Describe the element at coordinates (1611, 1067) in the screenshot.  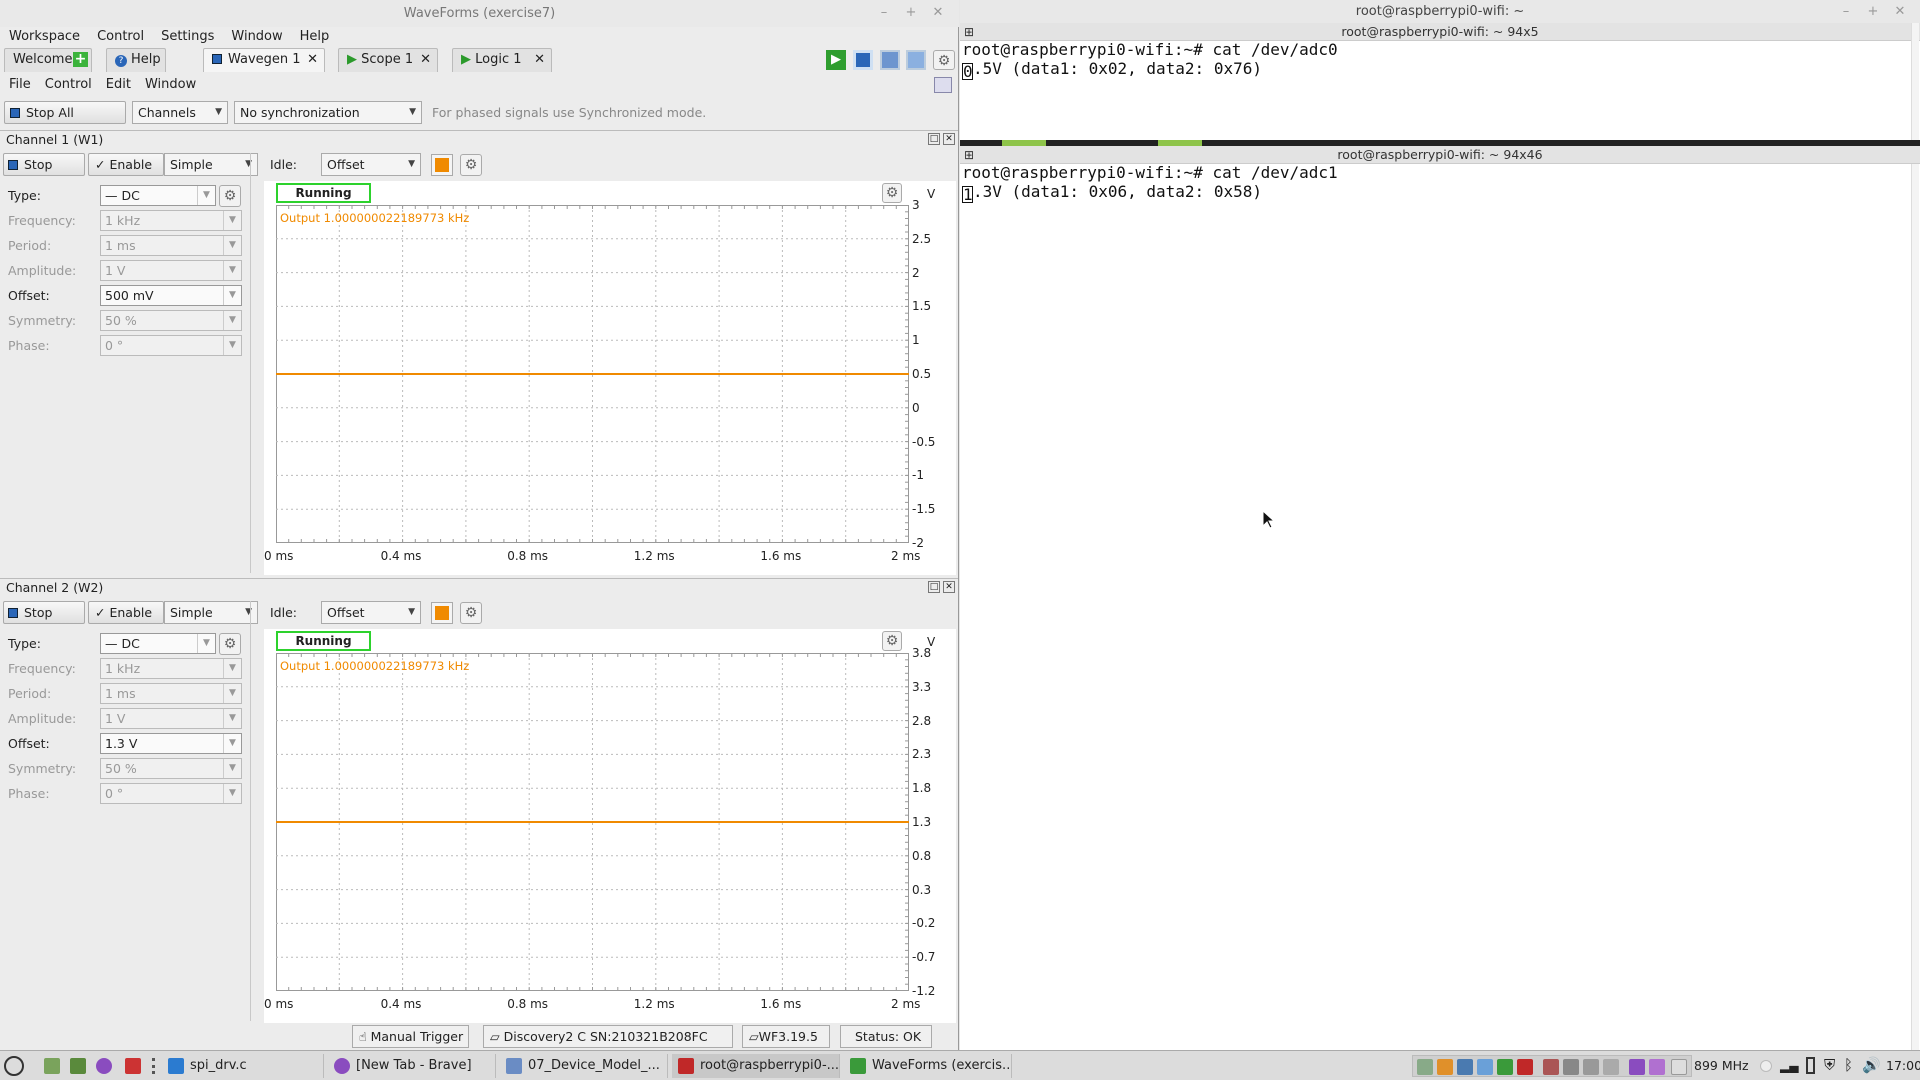
I see `tray-list-icon` at that location.